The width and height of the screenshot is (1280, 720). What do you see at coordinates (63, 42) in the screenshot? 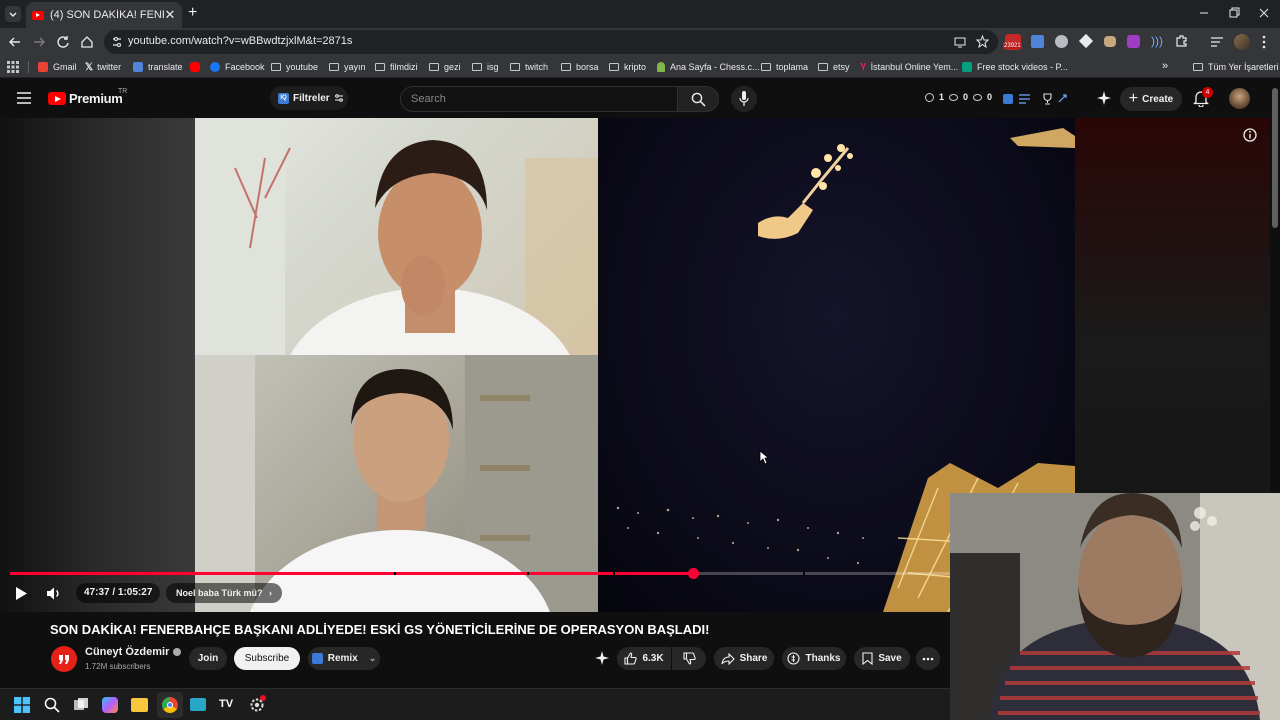
I see `reload-button` at bounding box center [63, 42].